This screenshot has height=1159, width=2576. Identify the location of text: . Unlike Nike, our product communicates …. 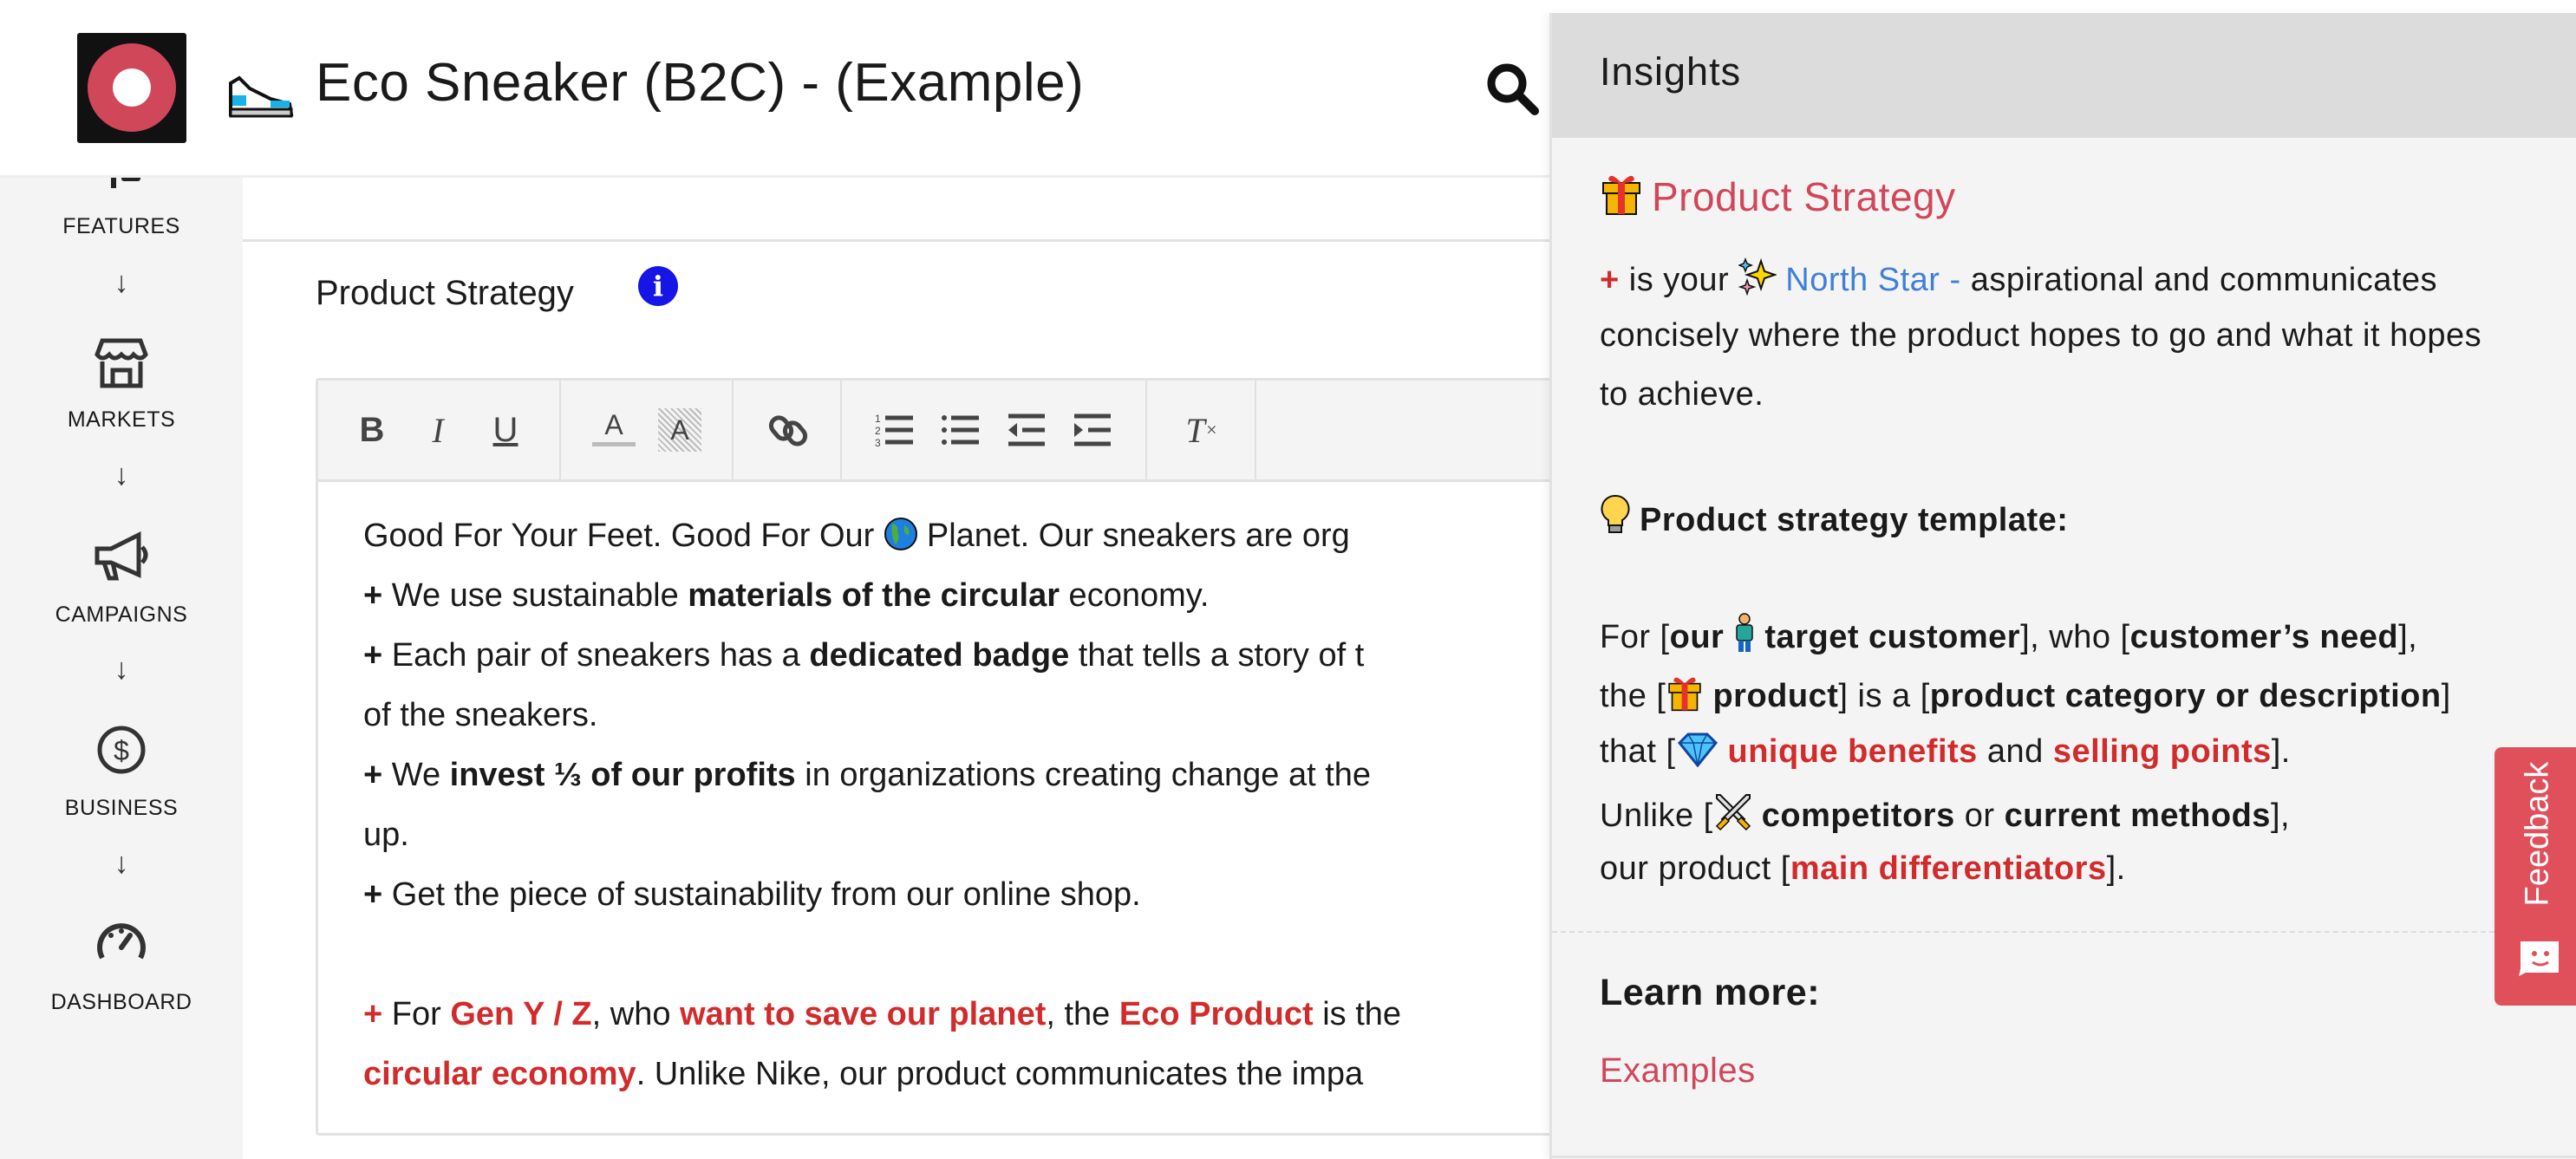
(1000, 1074).